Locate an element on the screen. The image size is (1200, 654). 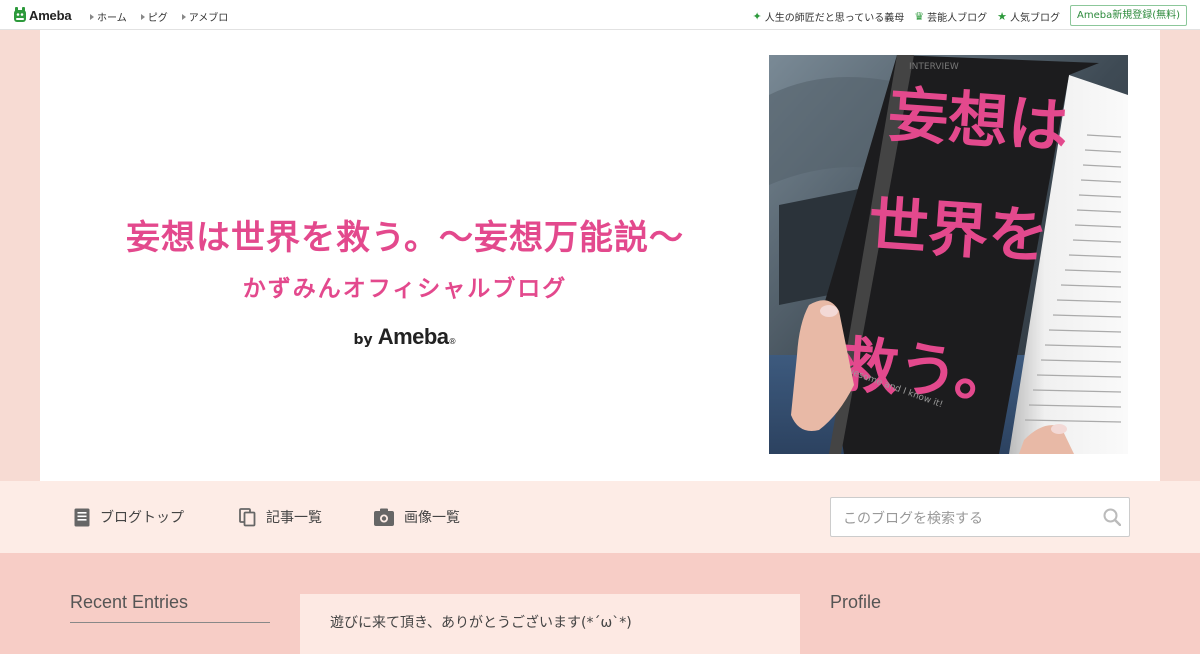
featured-link-mother-in-law: ✦ 人生の師匠だと思っている義母 is located at coordinates (828, 17).